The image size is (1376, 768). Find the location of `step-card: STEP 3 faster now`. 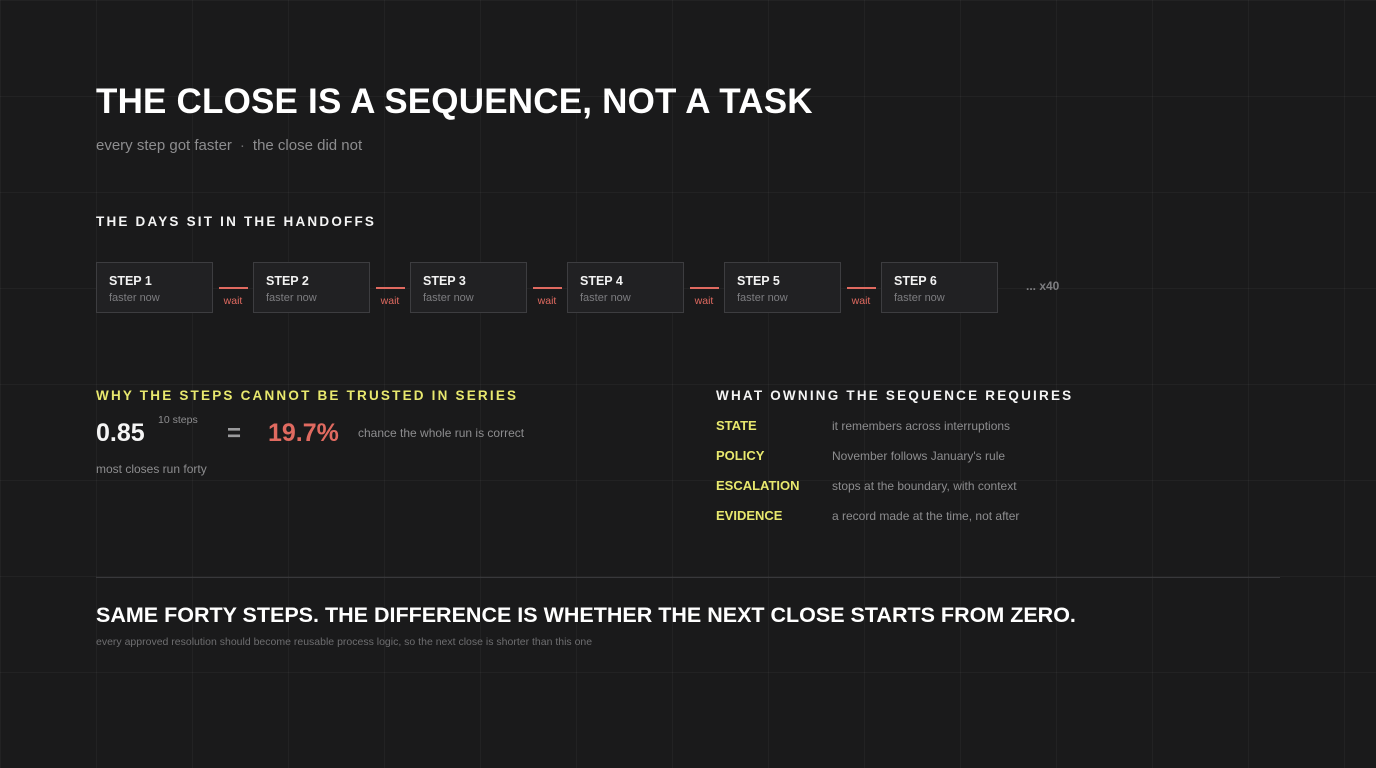

step-card: STEP 3 faster now is located at coordinates (468, 287).